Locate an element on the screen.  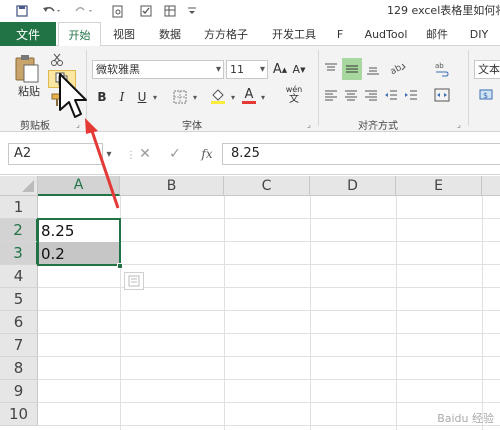
watermark: Baidu 经验 is located at coordinates (465, 418).